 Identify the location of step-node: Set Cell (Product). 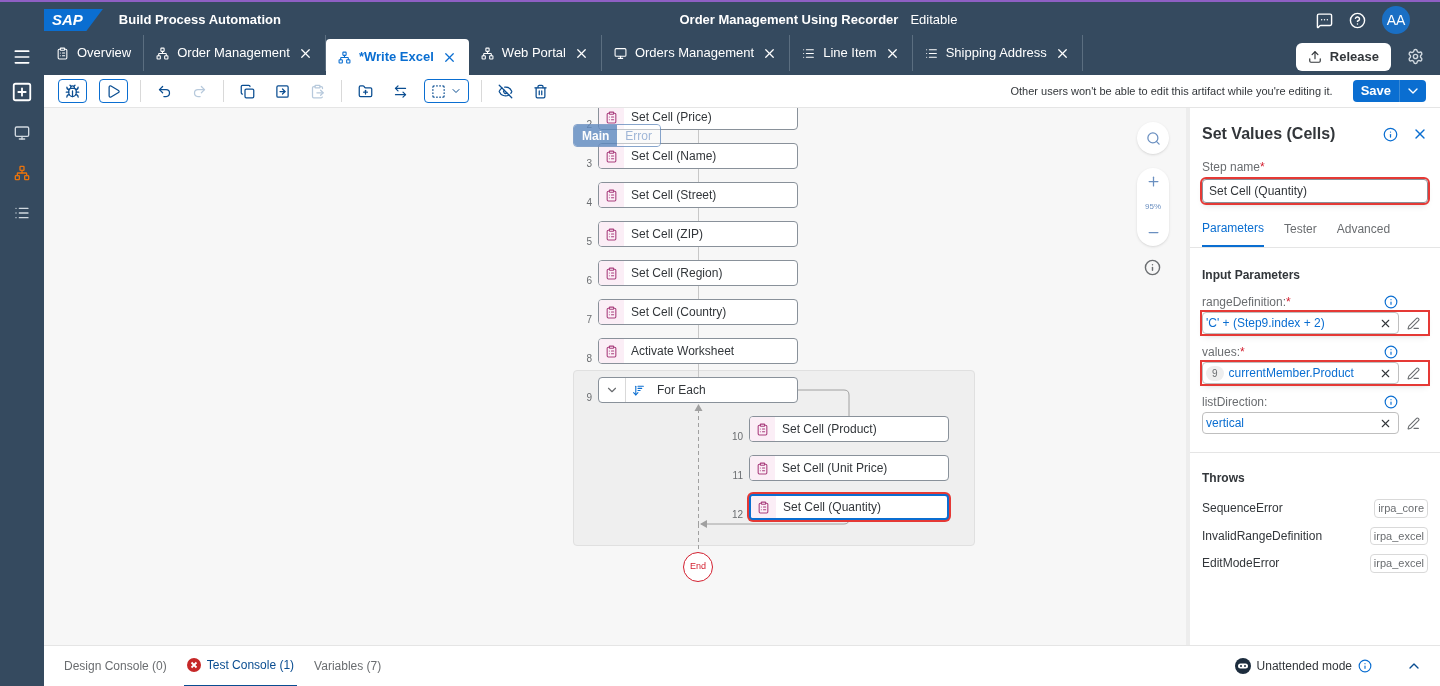
(849, 429).